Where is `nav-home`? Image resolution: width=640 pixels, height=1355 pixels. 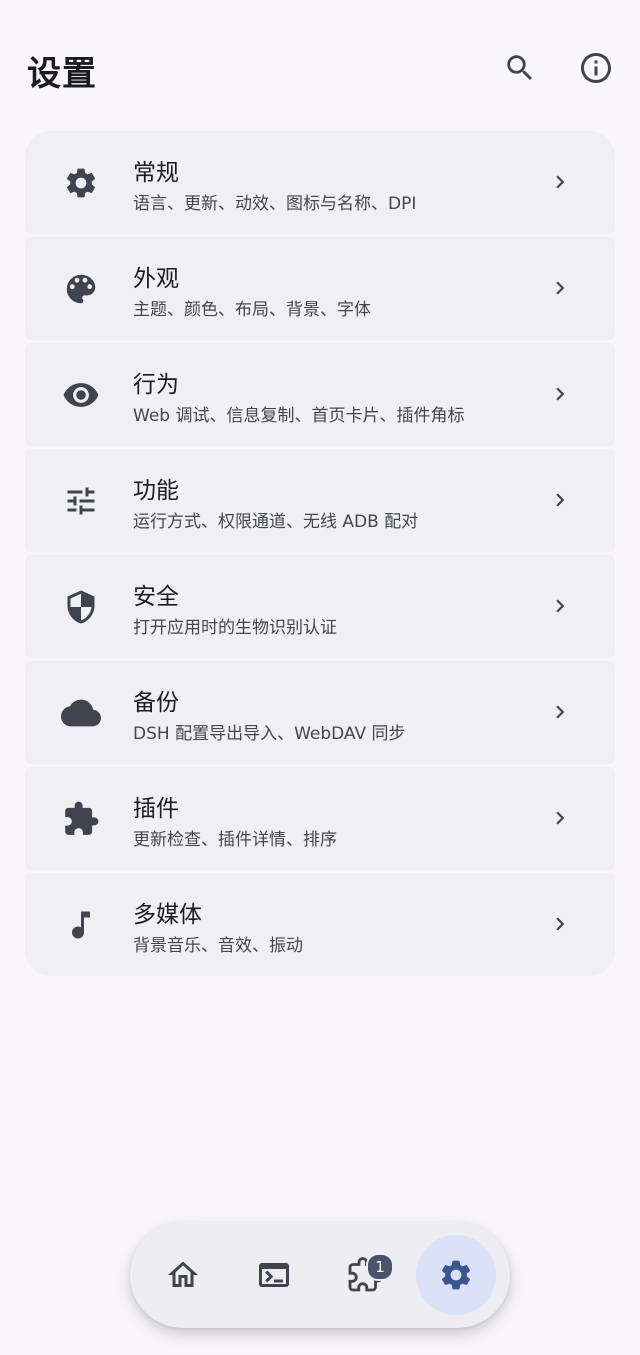 nav-home is located at coordinates (183, 1275).